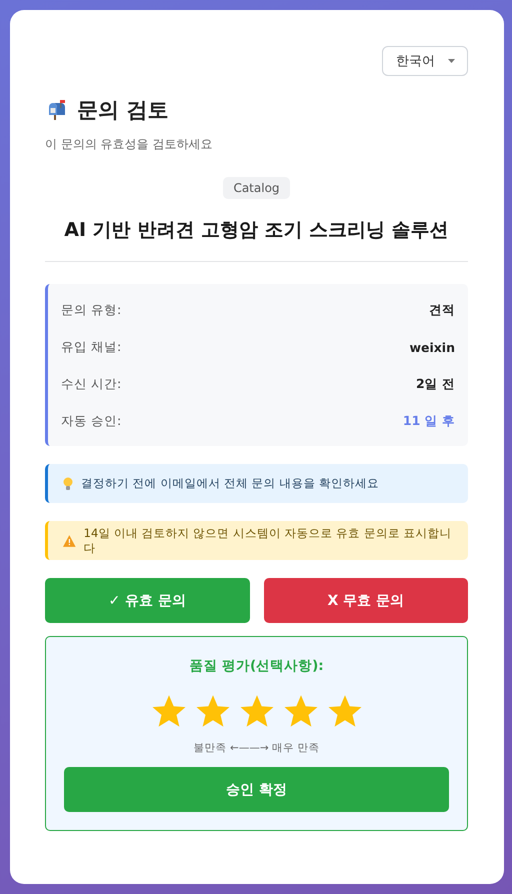  Describe the element at coordinates (68, 483) in the screenshot. I see `lightbulb-icon` at that location.